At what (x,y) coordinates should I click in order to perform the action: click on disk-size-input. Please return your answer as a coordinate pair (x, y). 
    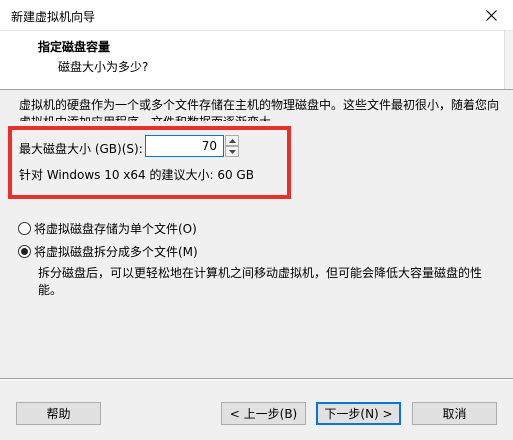
    Looking at the image, I should click on (184, 146).